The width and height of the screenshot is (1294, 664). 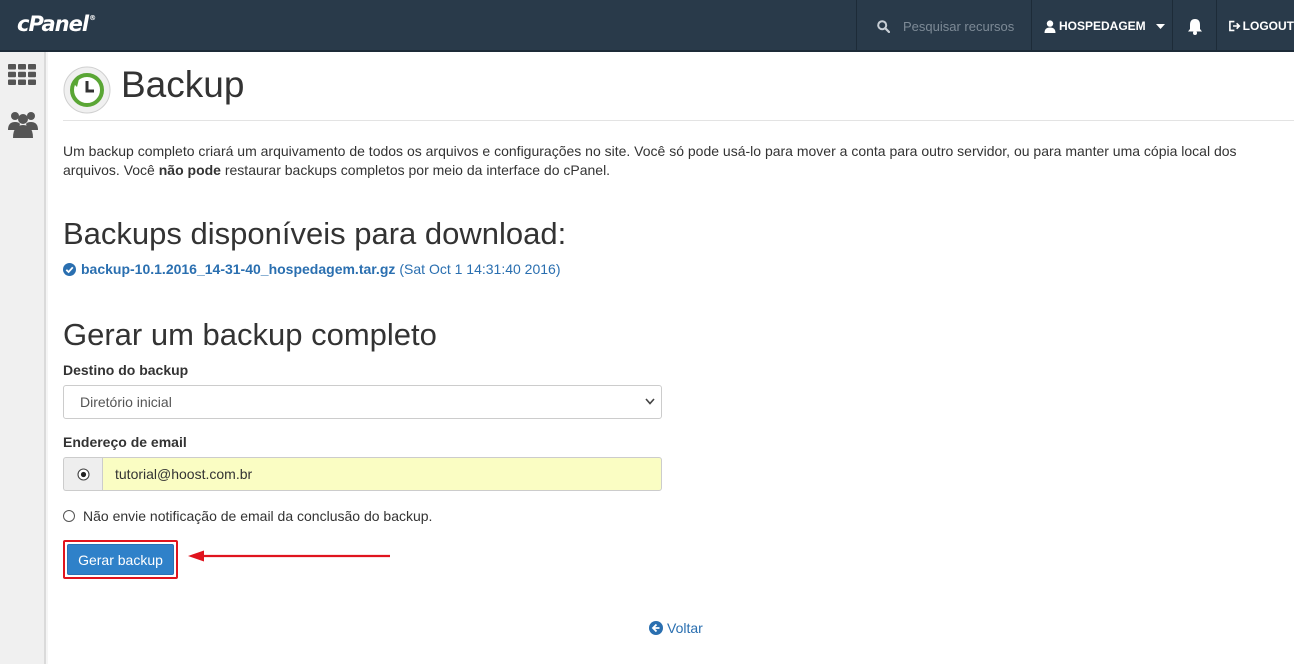 What do you see at coordinates (92, 18) in the screenshot?
I see `registered-mark: ®` at bounding box center [92, 18].